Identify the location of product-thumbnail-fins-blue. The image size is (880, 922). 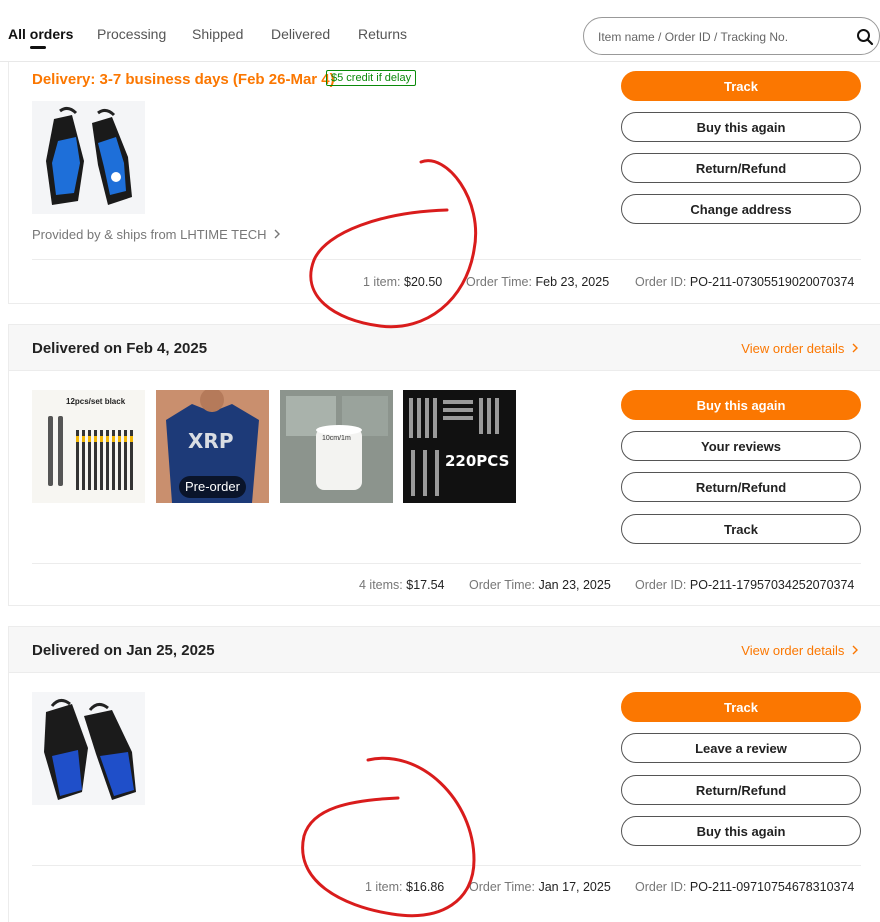
(88, 157).